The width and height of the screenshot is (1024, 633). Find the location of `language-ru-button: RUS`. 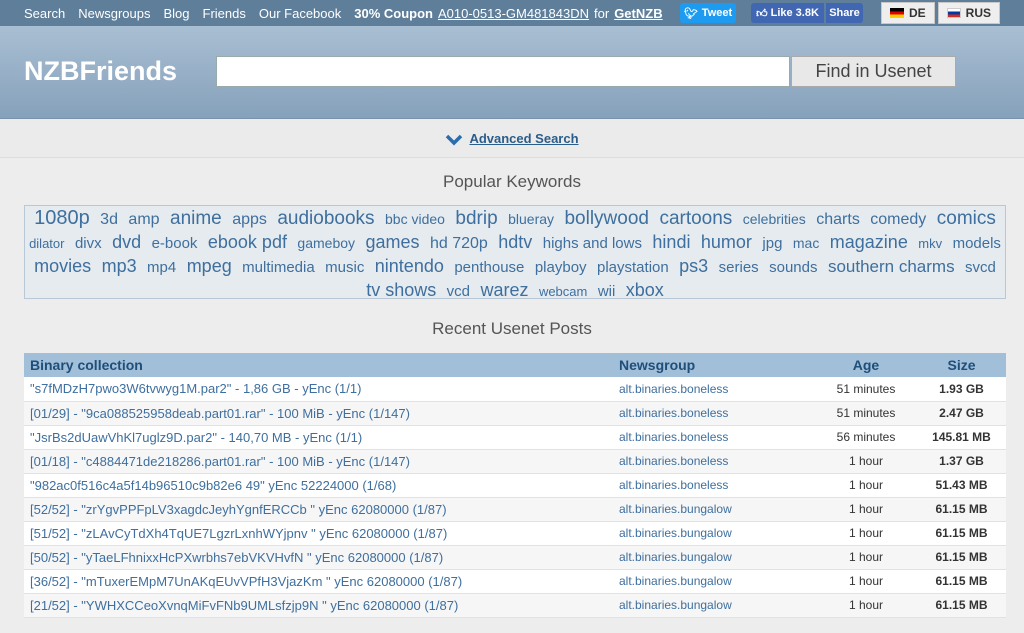

language-ru-button: RUS is located at coordinates (969, 13).